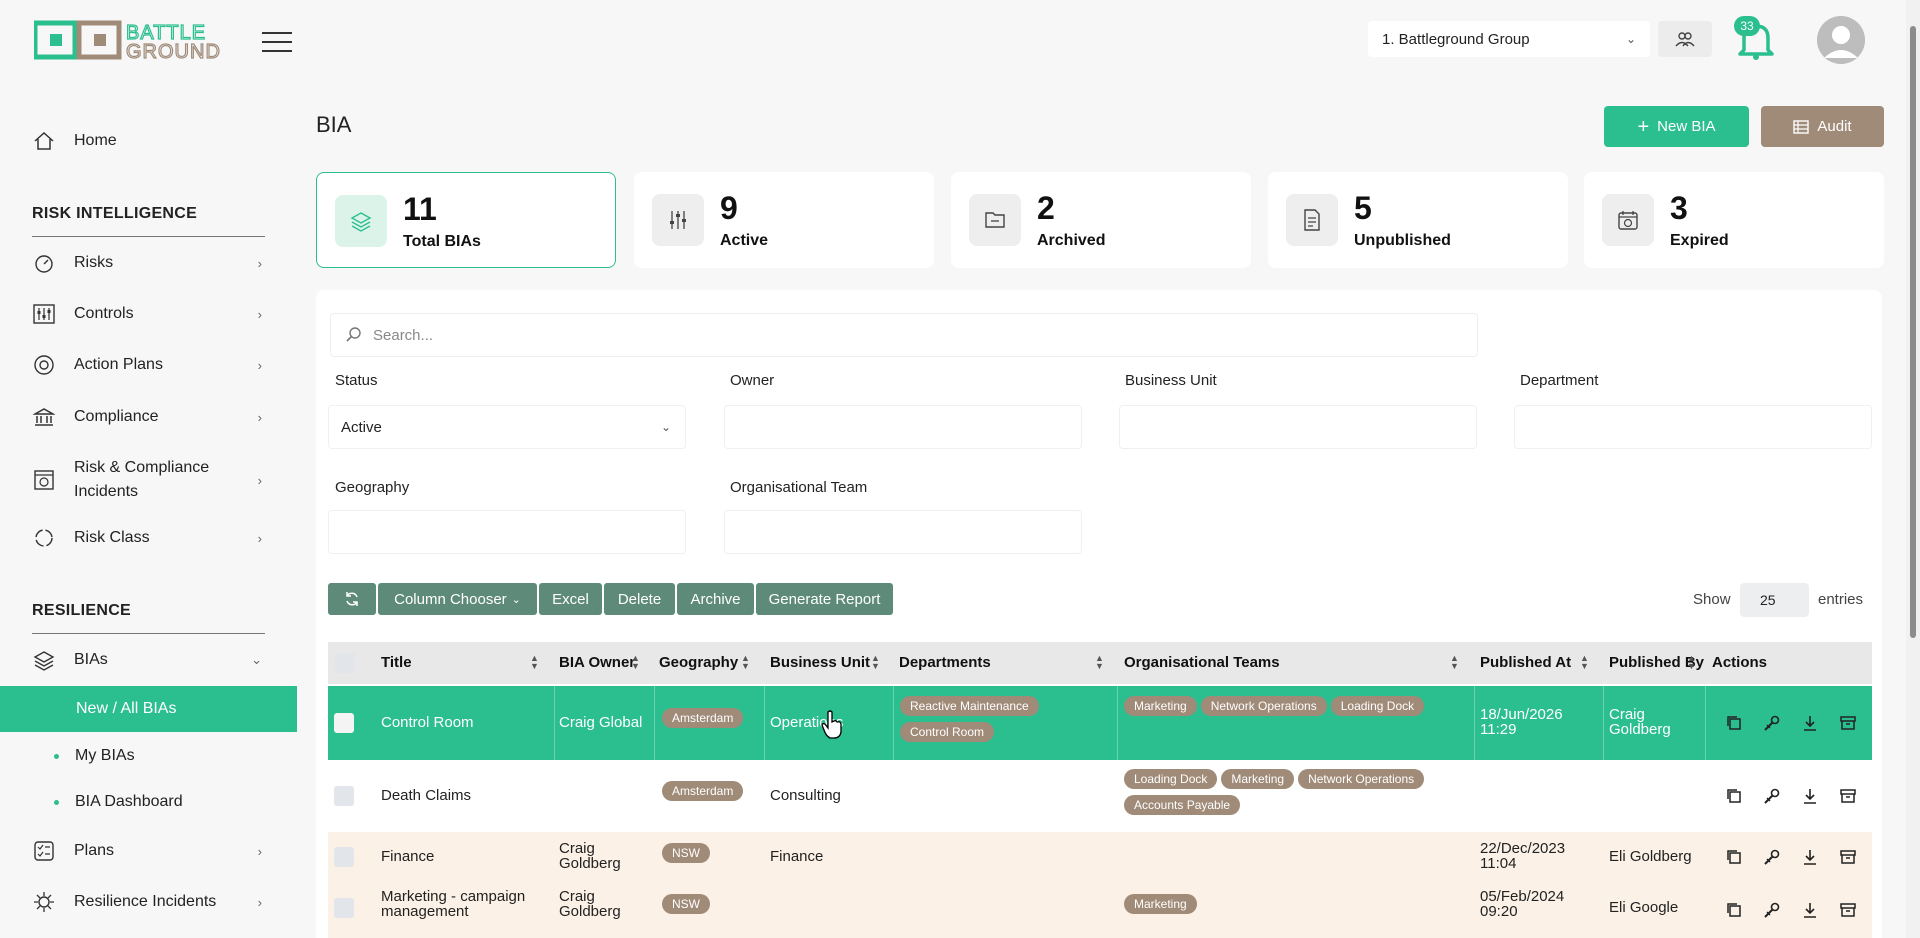 The width and height of the screenshot is (1920, 938). What do you see at coordinates (457, 599) in the screenshot?
I see `column-chooser-button: Column Chooser ⌄` at bounding box center [457, 599].